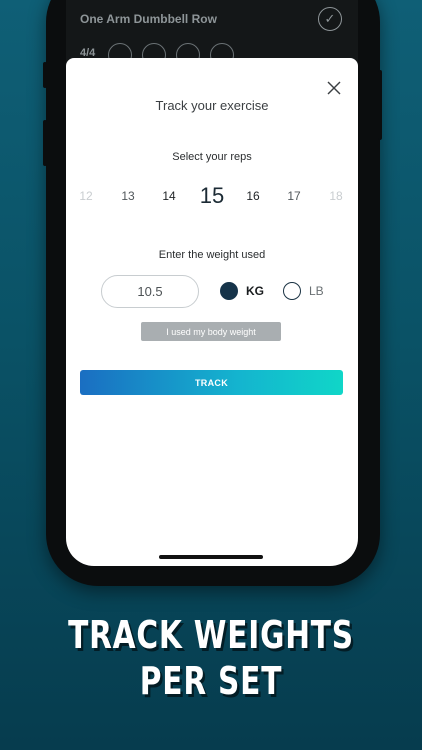 The image size is (422, 750). What do you see at coordinates (211, 635) in the screenshot?
I see `headline-line-1: TRACK WEIGHTS` at bounding box center [211, 635].